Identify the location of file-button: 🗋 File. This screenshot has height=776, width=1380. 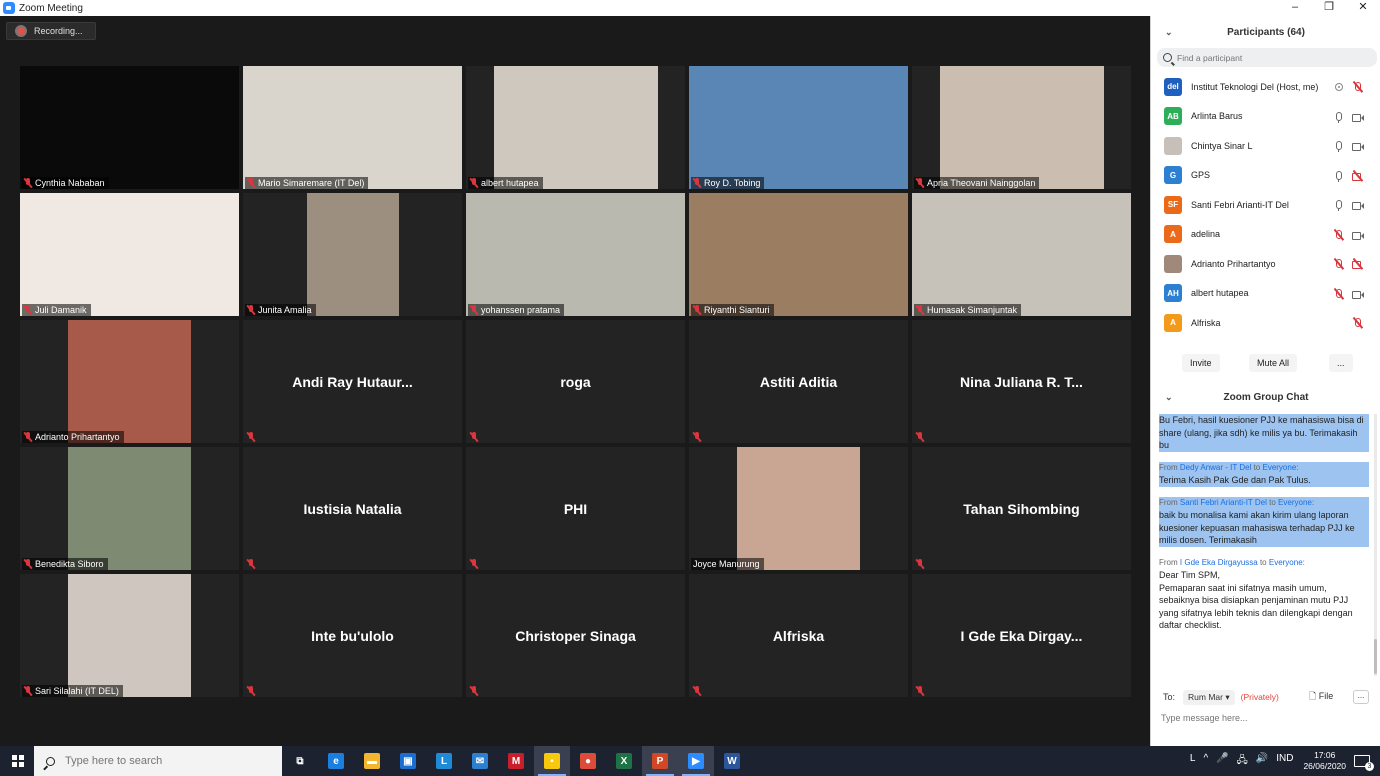
(1321, 697).